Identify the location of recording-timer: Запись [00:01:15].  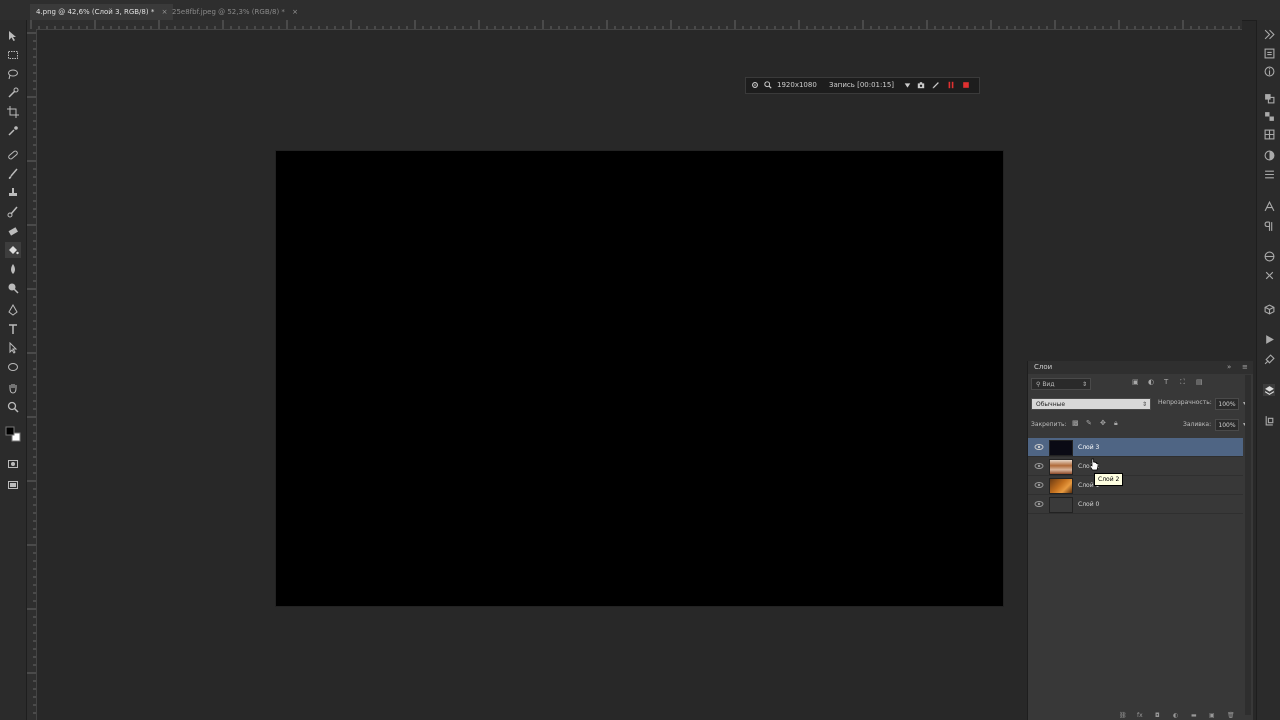
(862, 85).